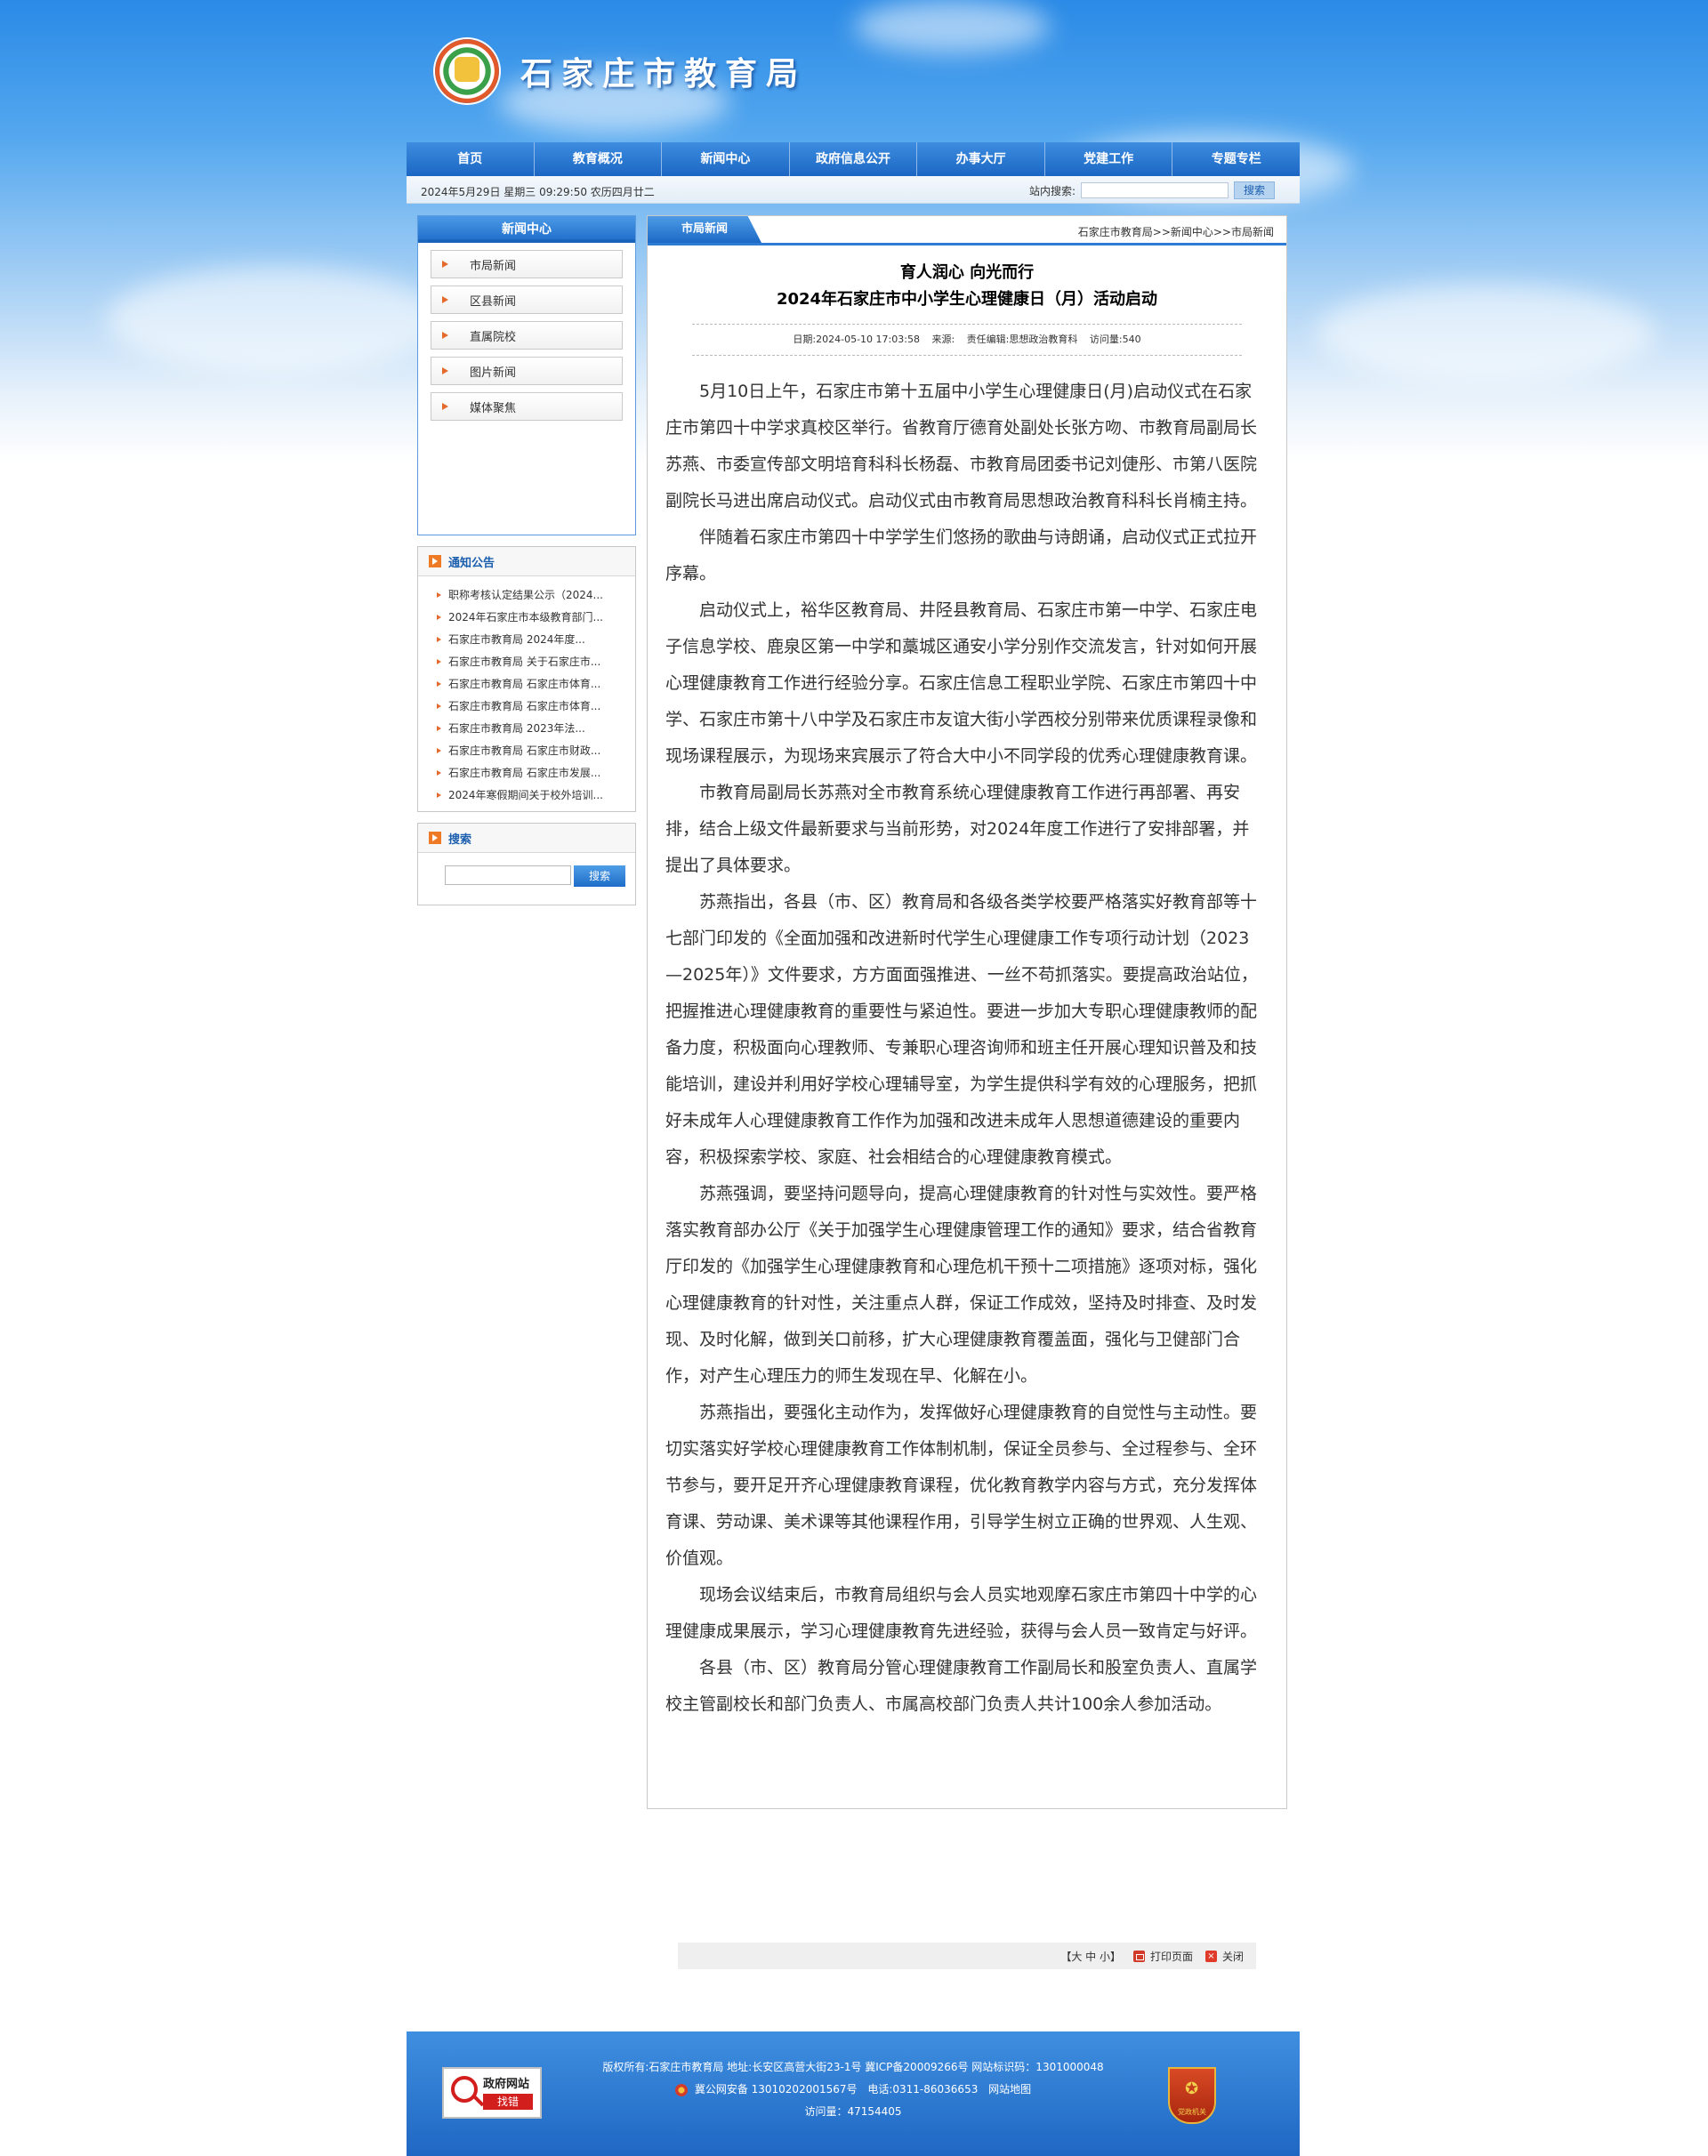 The height and width of the screenshot is (2156, 1708). What do you see at coordinates (967, 272) in the screenshot?
I see `article-title-line1: 育人润心 向光而行` at bounding box center [967, 272].